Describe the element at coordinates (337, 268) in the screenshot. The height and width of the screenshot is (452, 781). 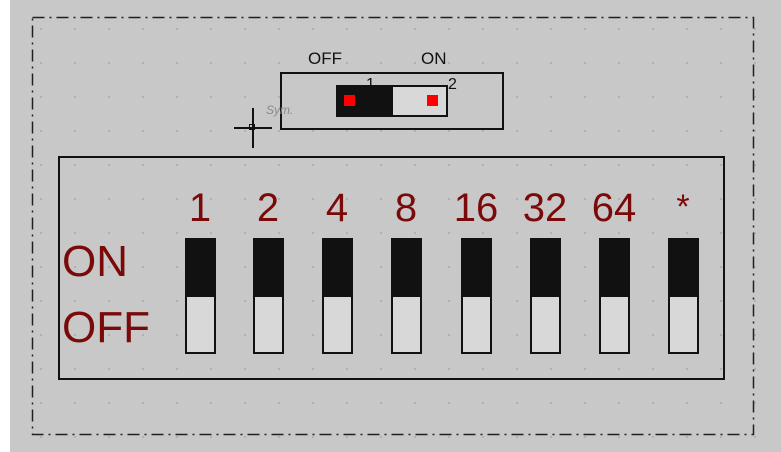
I see `dip-switch-3-lever` at that location.